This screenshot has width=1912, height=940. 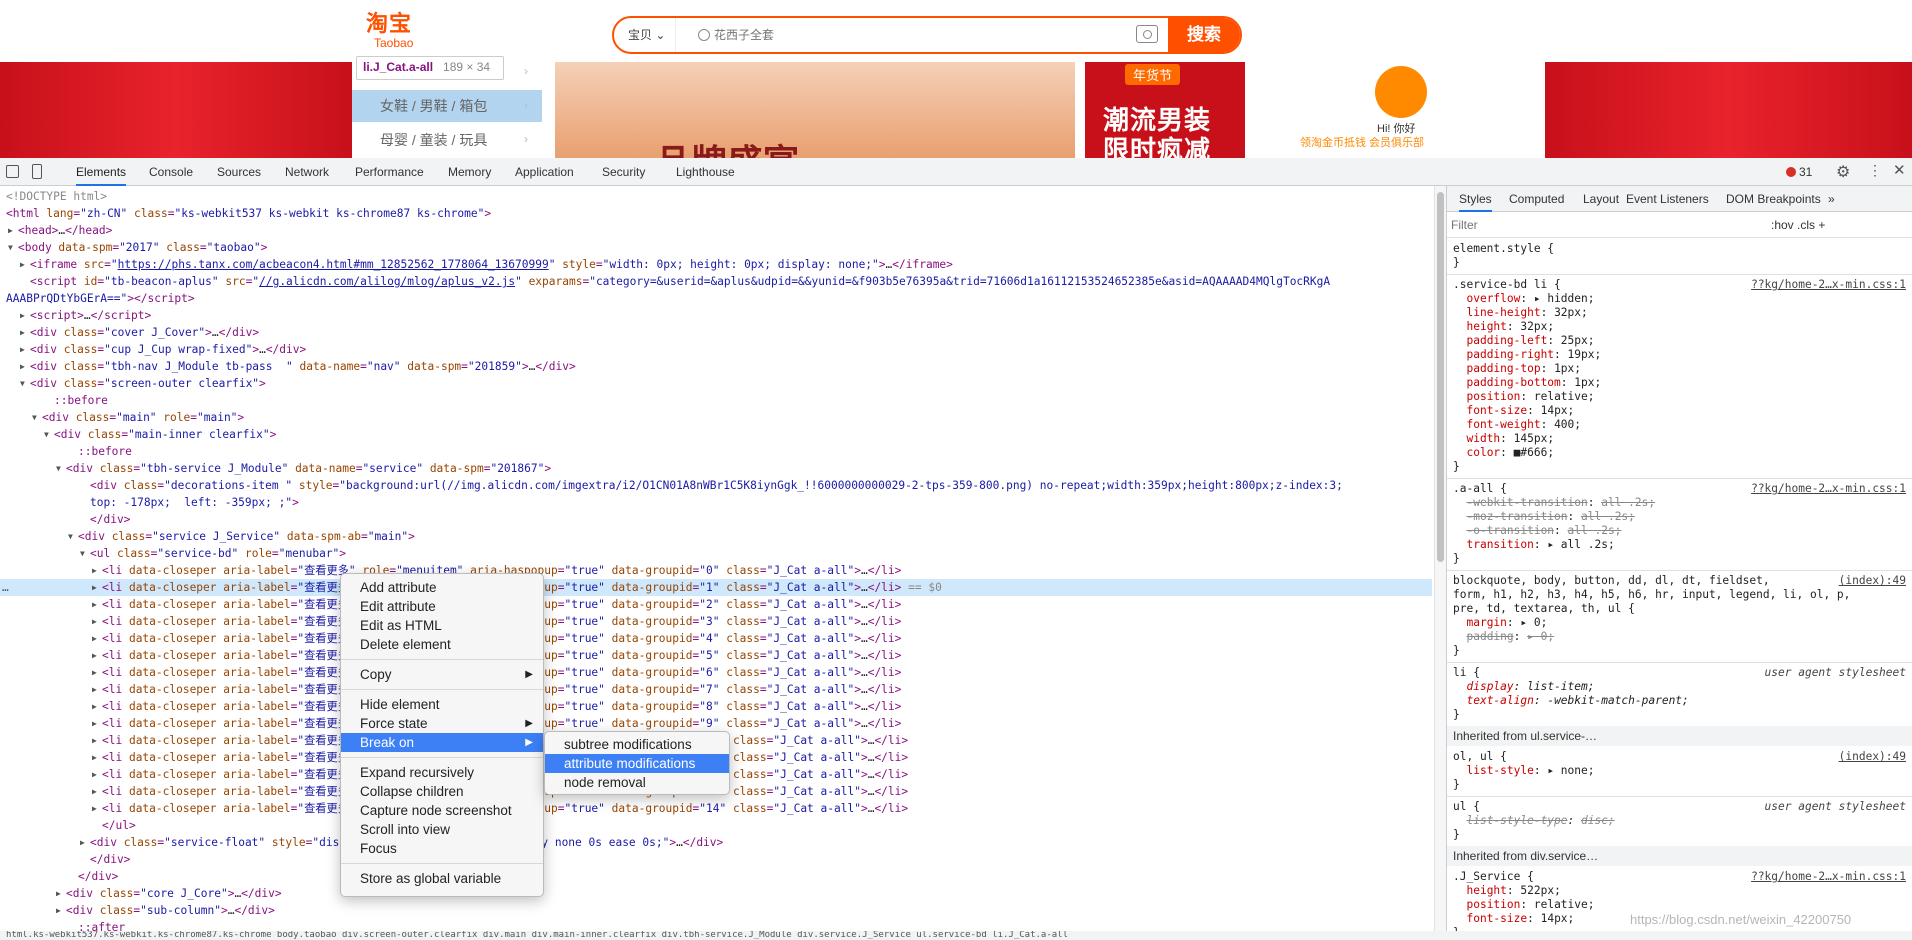 What do you see at coordinates (1899, 170) in the screenshot?
I see `close-icon: ✕` at bounding box center [1899, 170].